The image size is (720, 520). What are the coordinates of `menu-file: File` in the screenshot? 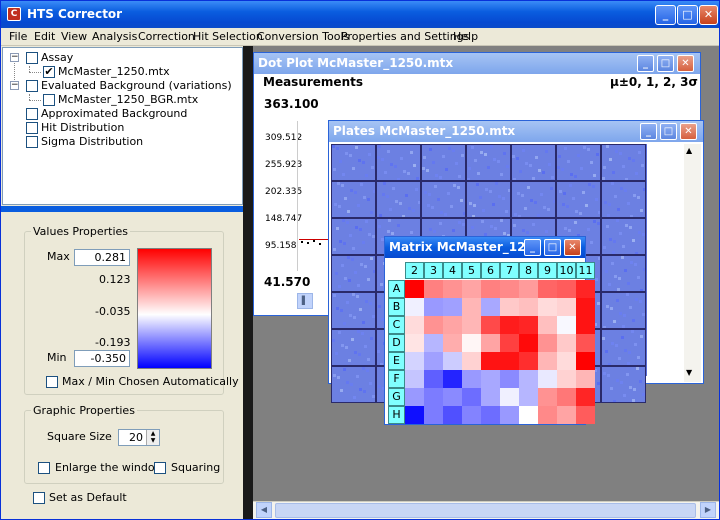 It's located at (18, 36).